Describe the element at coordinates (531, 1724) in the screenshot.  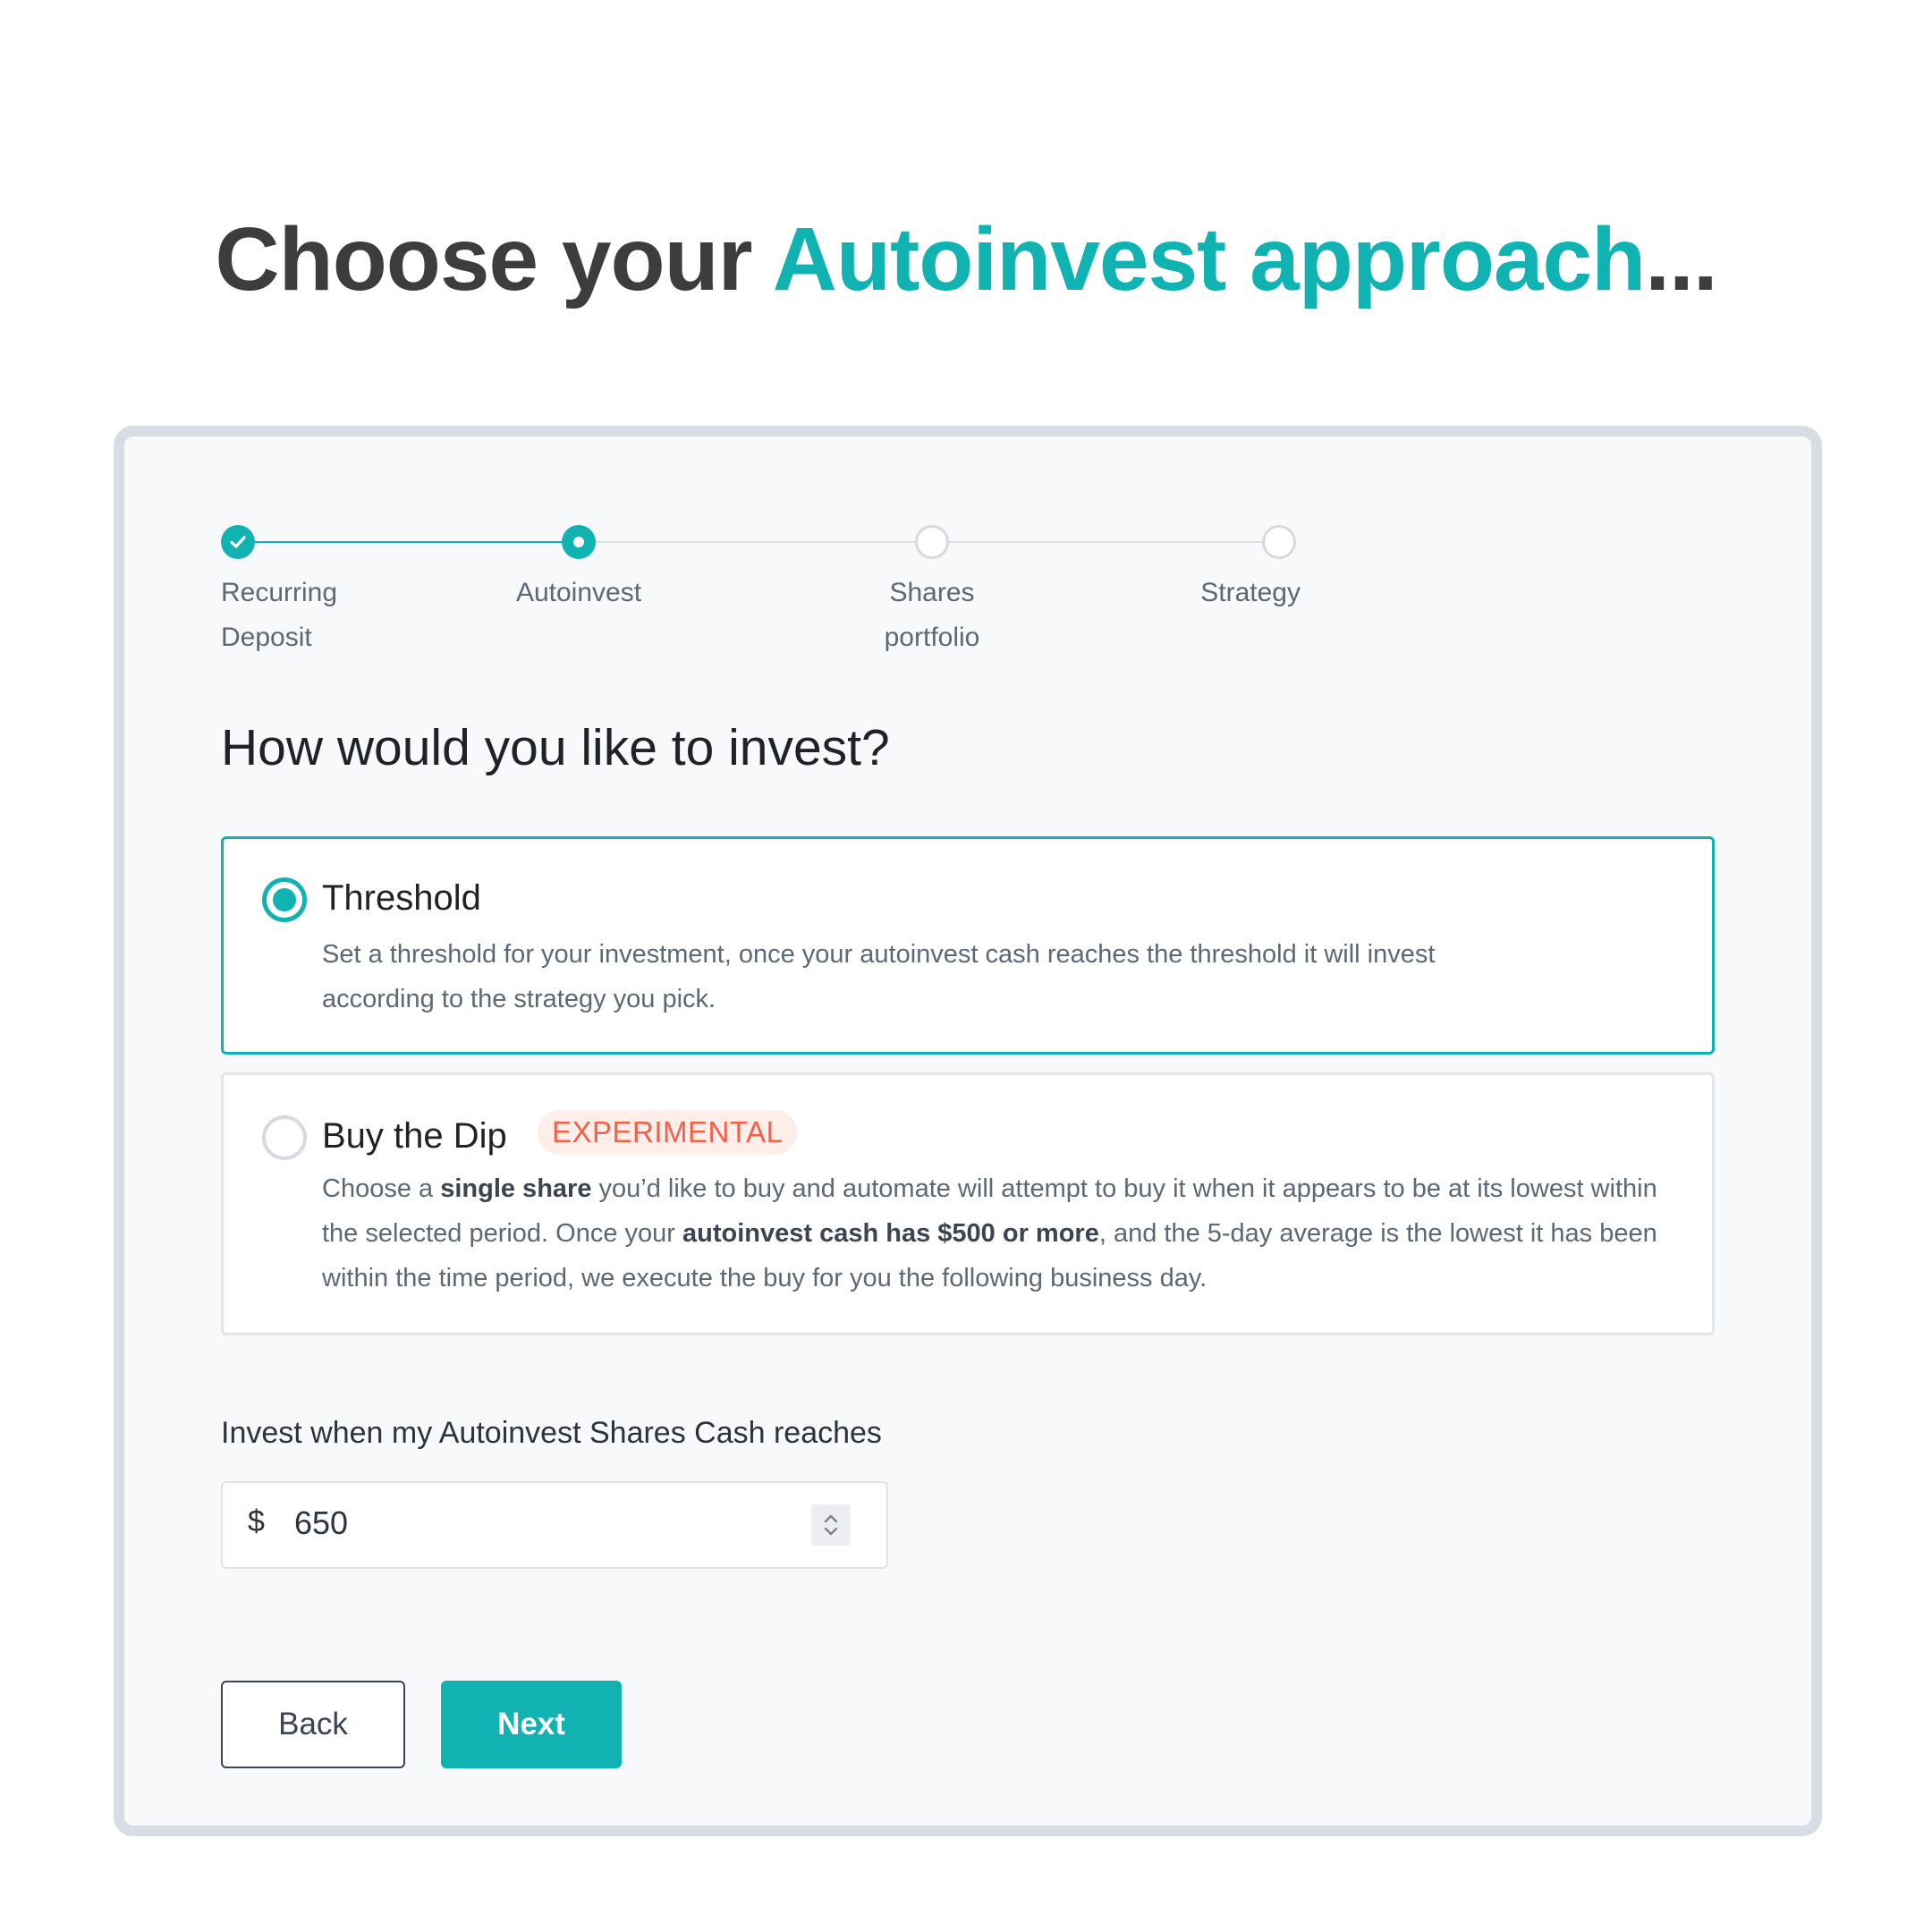
I see `next-button: Next` at that location.